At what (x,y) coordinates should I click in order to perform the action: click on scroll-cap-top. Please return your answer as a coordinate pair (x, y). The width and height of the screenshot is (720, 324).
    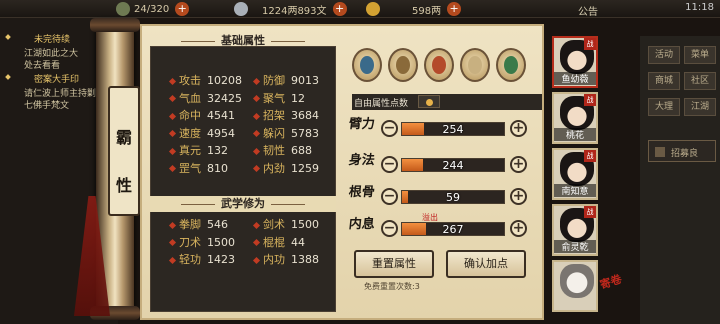
    Looking at the image, I should click on (115, 25).